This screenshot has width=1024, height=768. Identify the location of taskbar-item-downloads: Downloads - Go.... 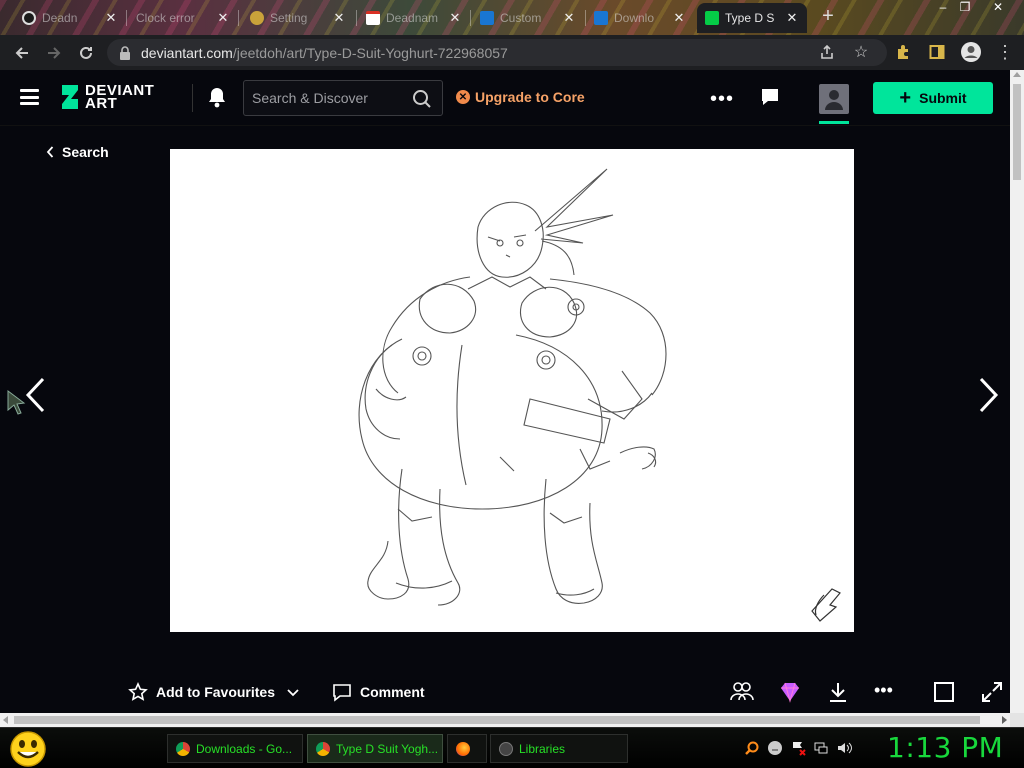
(235, 748).